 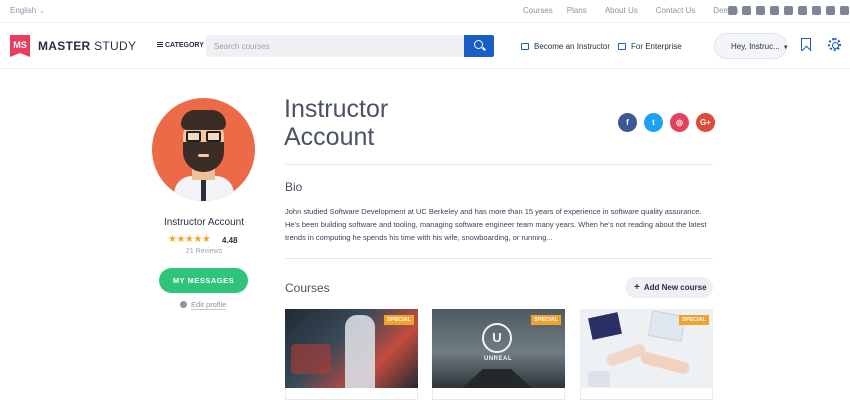 I want to click on avatar, so click(x=203, y=149).